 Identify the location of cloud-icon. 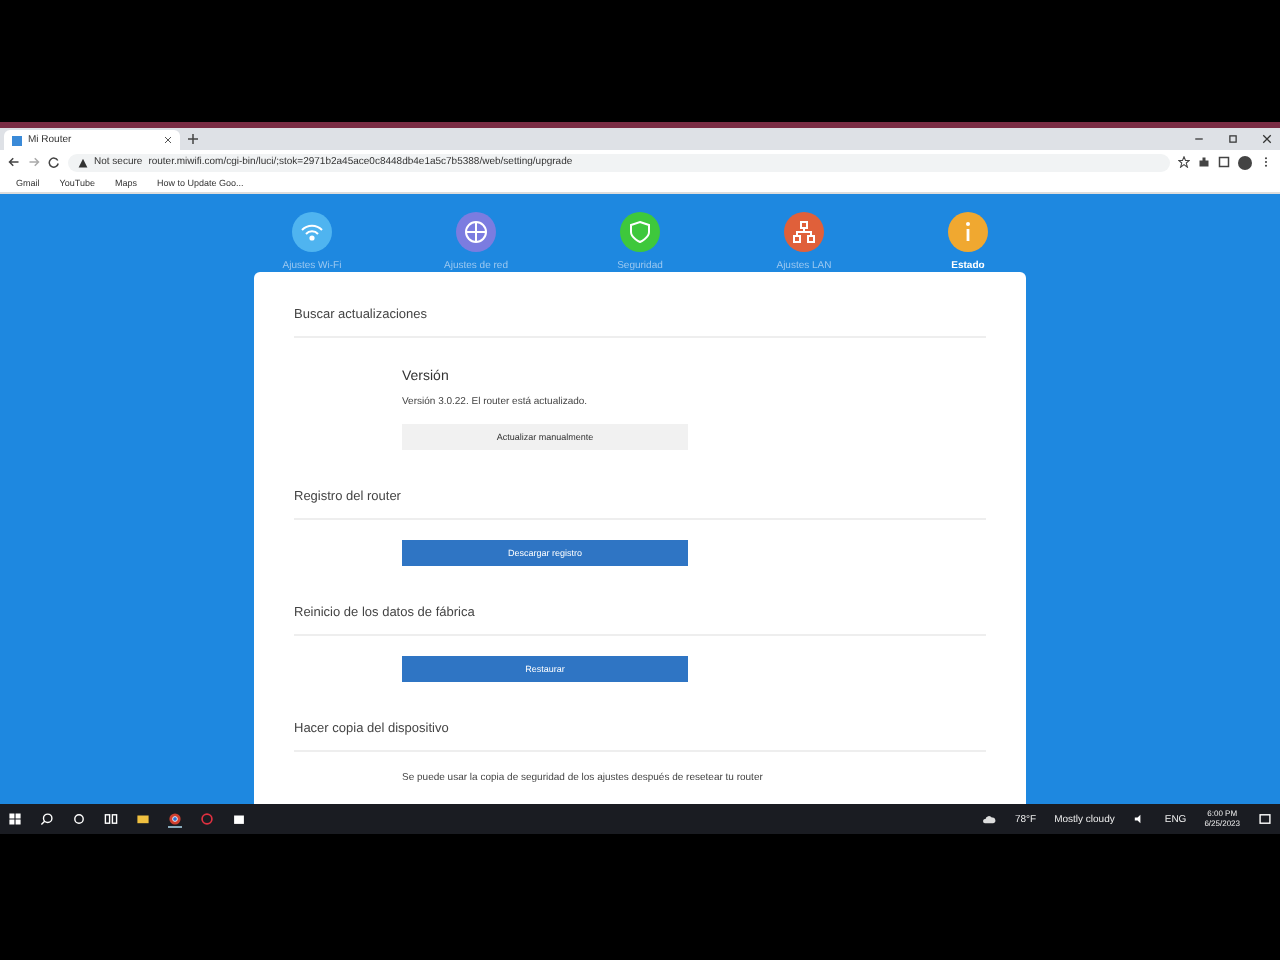
(989, 819).